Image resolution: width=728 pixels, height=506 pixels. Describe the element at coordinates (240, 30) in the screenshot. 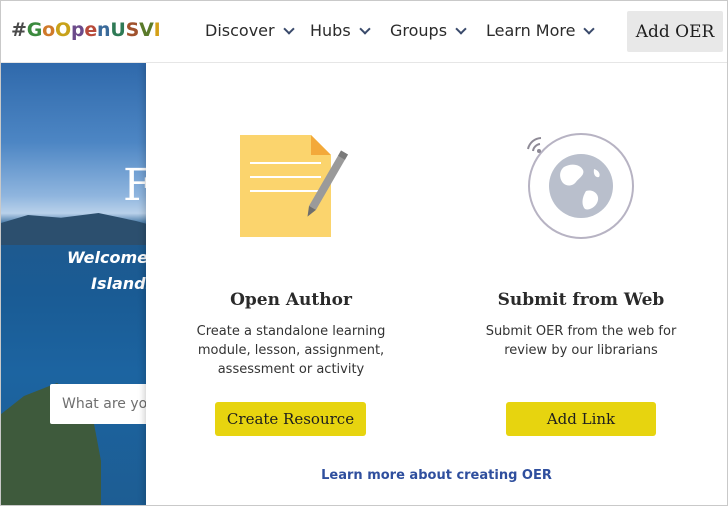

I see `nav-discover-label: Discover` at that location.